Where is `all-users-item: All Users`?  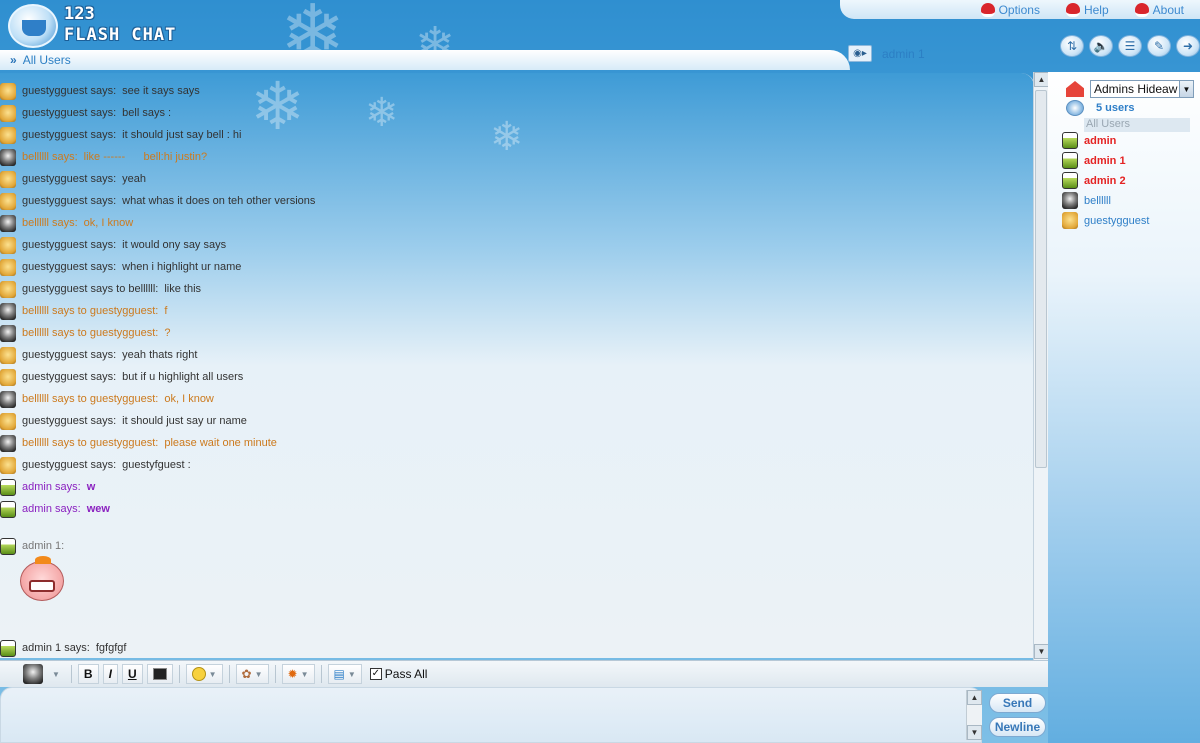 all-users-item: All Users is located at coordinates (1137, 125).